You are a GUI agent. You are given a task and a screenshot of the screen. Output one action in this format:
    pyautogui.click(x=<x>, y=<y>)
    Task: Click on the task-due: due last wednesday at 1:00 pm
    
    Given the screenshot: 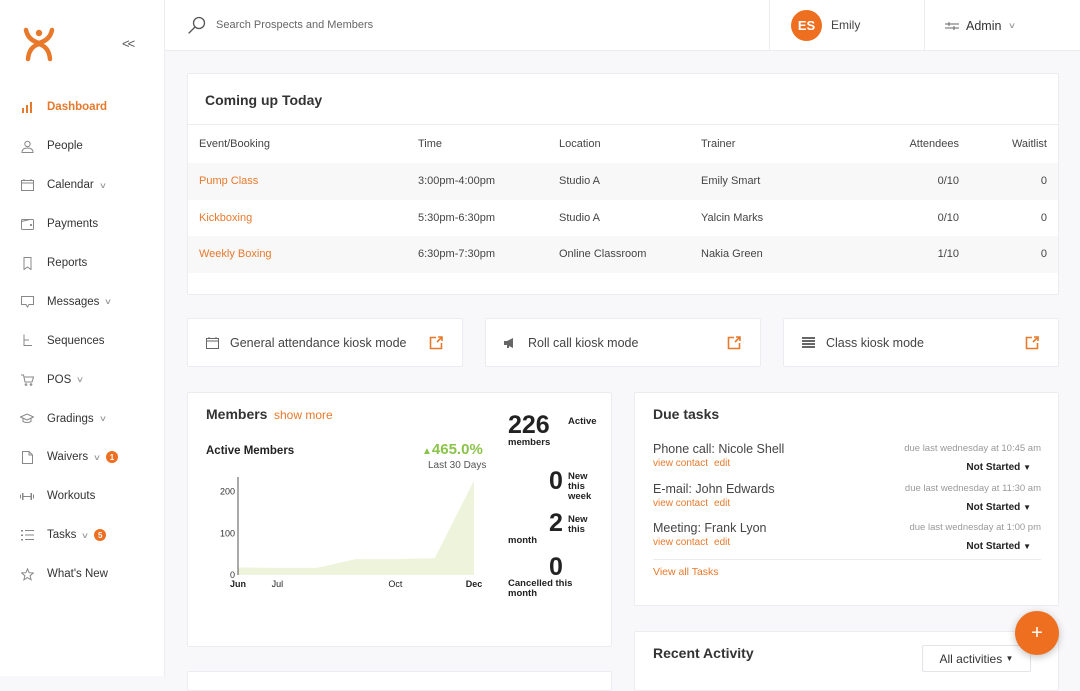 What is the action you would take?
    pyautogui.click(x=975, y=527)
    